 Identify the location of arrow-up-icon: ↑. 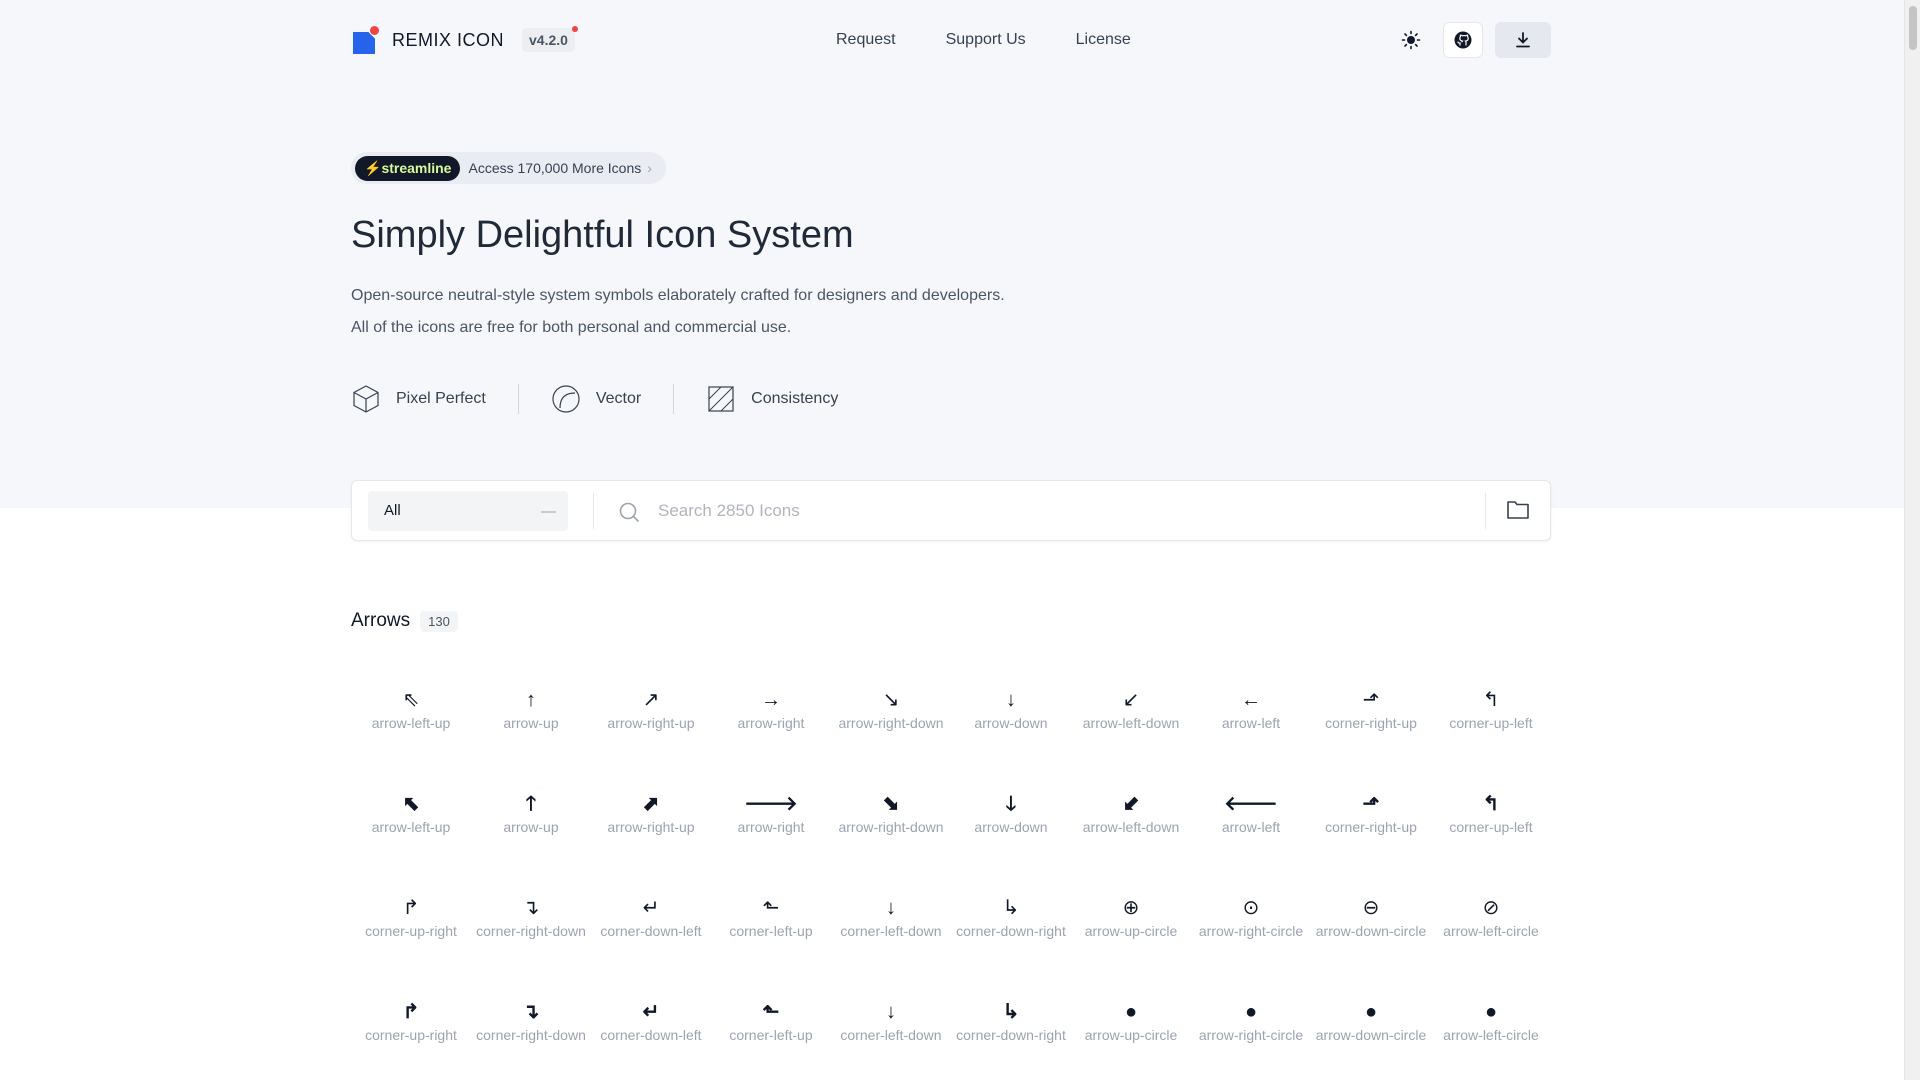
(531, 700).